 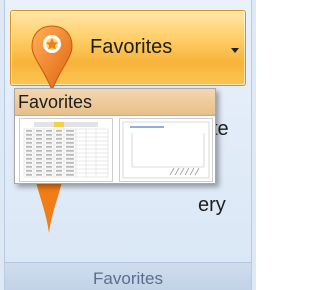 I want to click on gallery-title: Favorites, so click(x=55, y=102).